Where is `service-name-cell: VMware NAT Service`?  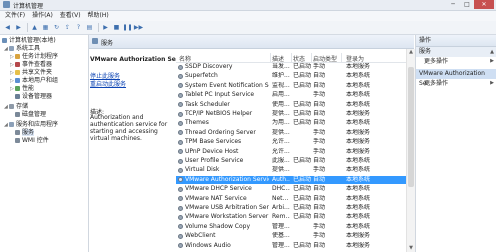
service-name-cell: VMware NAT Service is located at coordinates (216, 198).